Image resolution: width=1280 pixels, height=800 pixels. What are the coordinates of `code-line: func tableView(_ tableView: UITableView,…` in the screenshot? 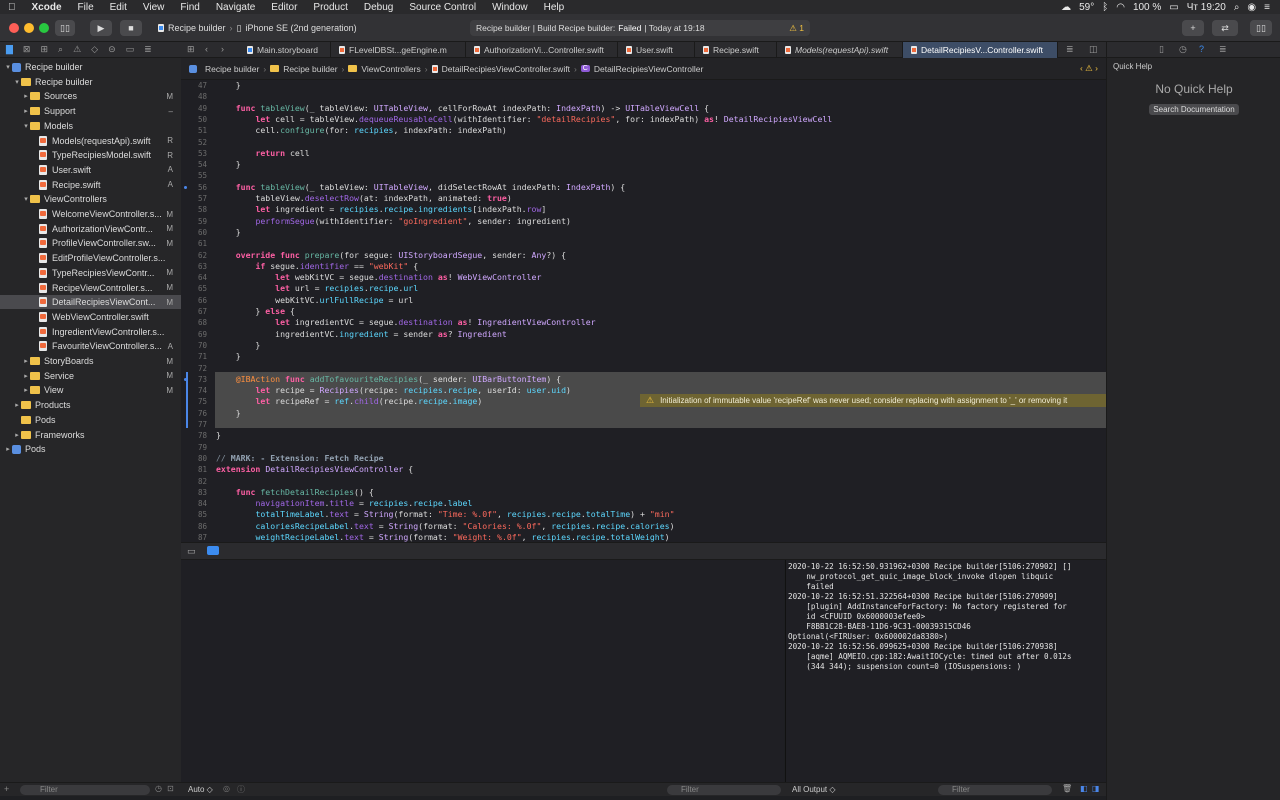 It's located at (462, 108).